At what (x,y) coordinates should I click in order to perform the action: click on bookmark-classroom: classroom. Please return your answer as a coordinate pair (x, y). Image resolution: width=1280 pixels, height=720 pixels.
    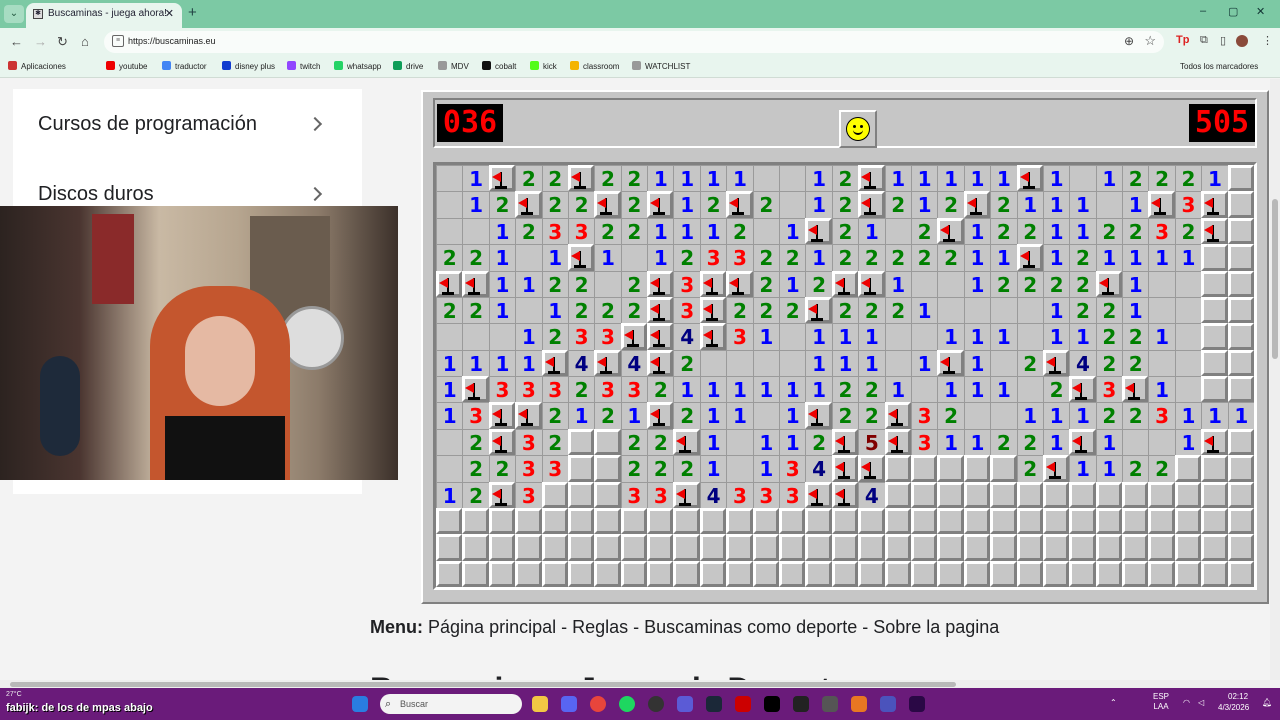
    Looking at the image, I should click on (594, 67).